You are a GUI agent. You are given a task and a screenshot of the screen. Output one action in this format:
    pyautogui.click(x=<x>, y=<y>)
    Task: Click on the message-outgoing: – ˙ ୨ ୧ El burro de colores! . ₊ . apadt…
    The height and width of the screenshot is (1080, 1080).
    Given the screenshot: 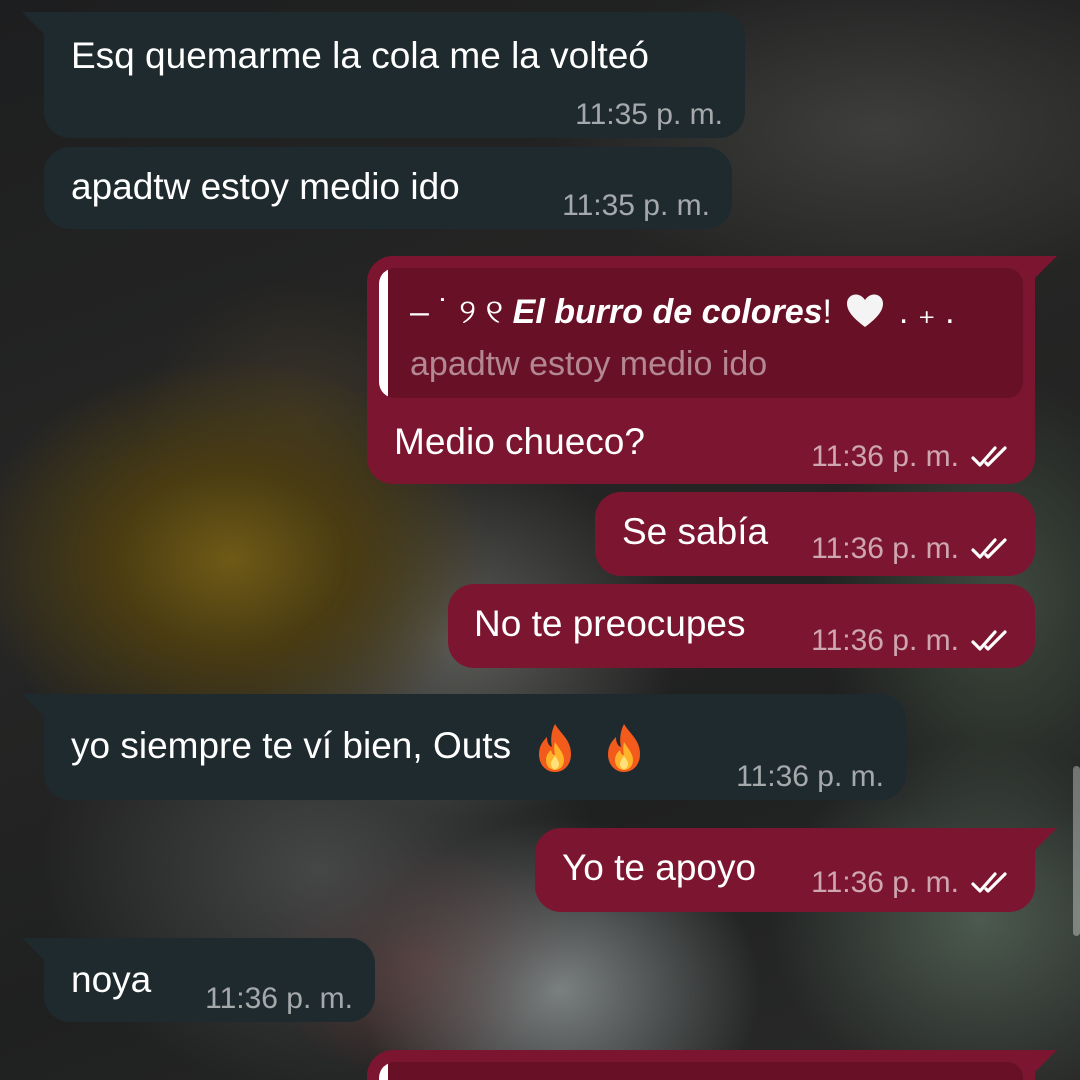 What is the action you would take?
    pyautogui.click(x=712, y=370)
    